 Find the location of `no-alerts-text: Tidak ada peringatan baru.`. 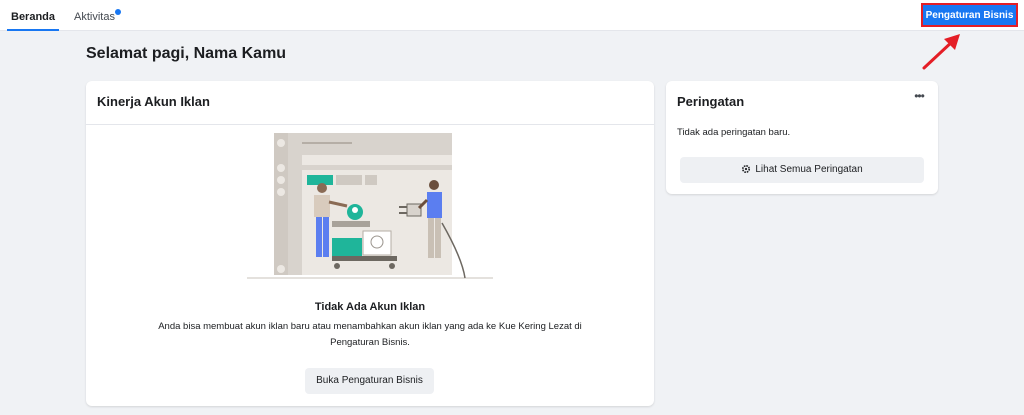

no-alerts-text: Tidak ada peringatan baru. is located at coordinates (734, 132).